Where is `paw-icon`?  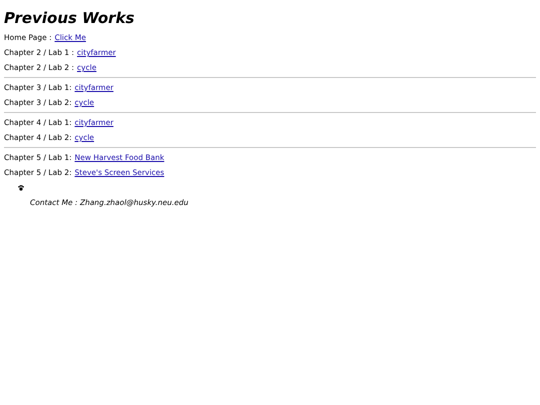 paw-icon is located at coordinates (21, 188).